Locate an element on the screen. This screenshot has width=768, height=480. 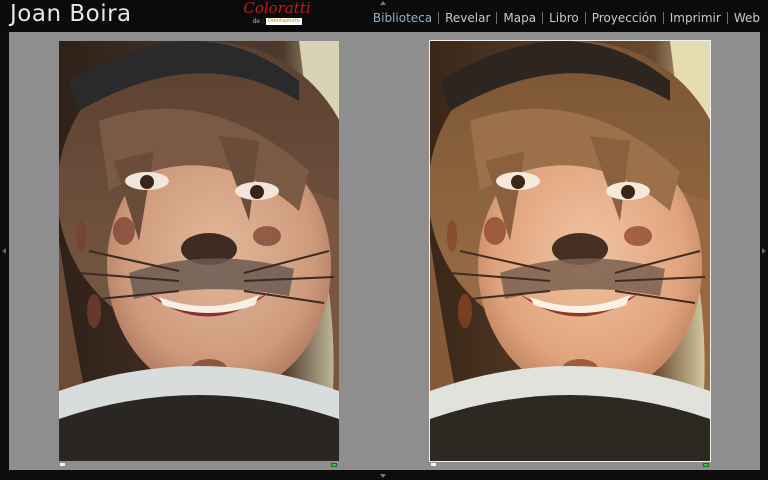
collapse-bottom-panel-icon is located at coordinates (383, 476).